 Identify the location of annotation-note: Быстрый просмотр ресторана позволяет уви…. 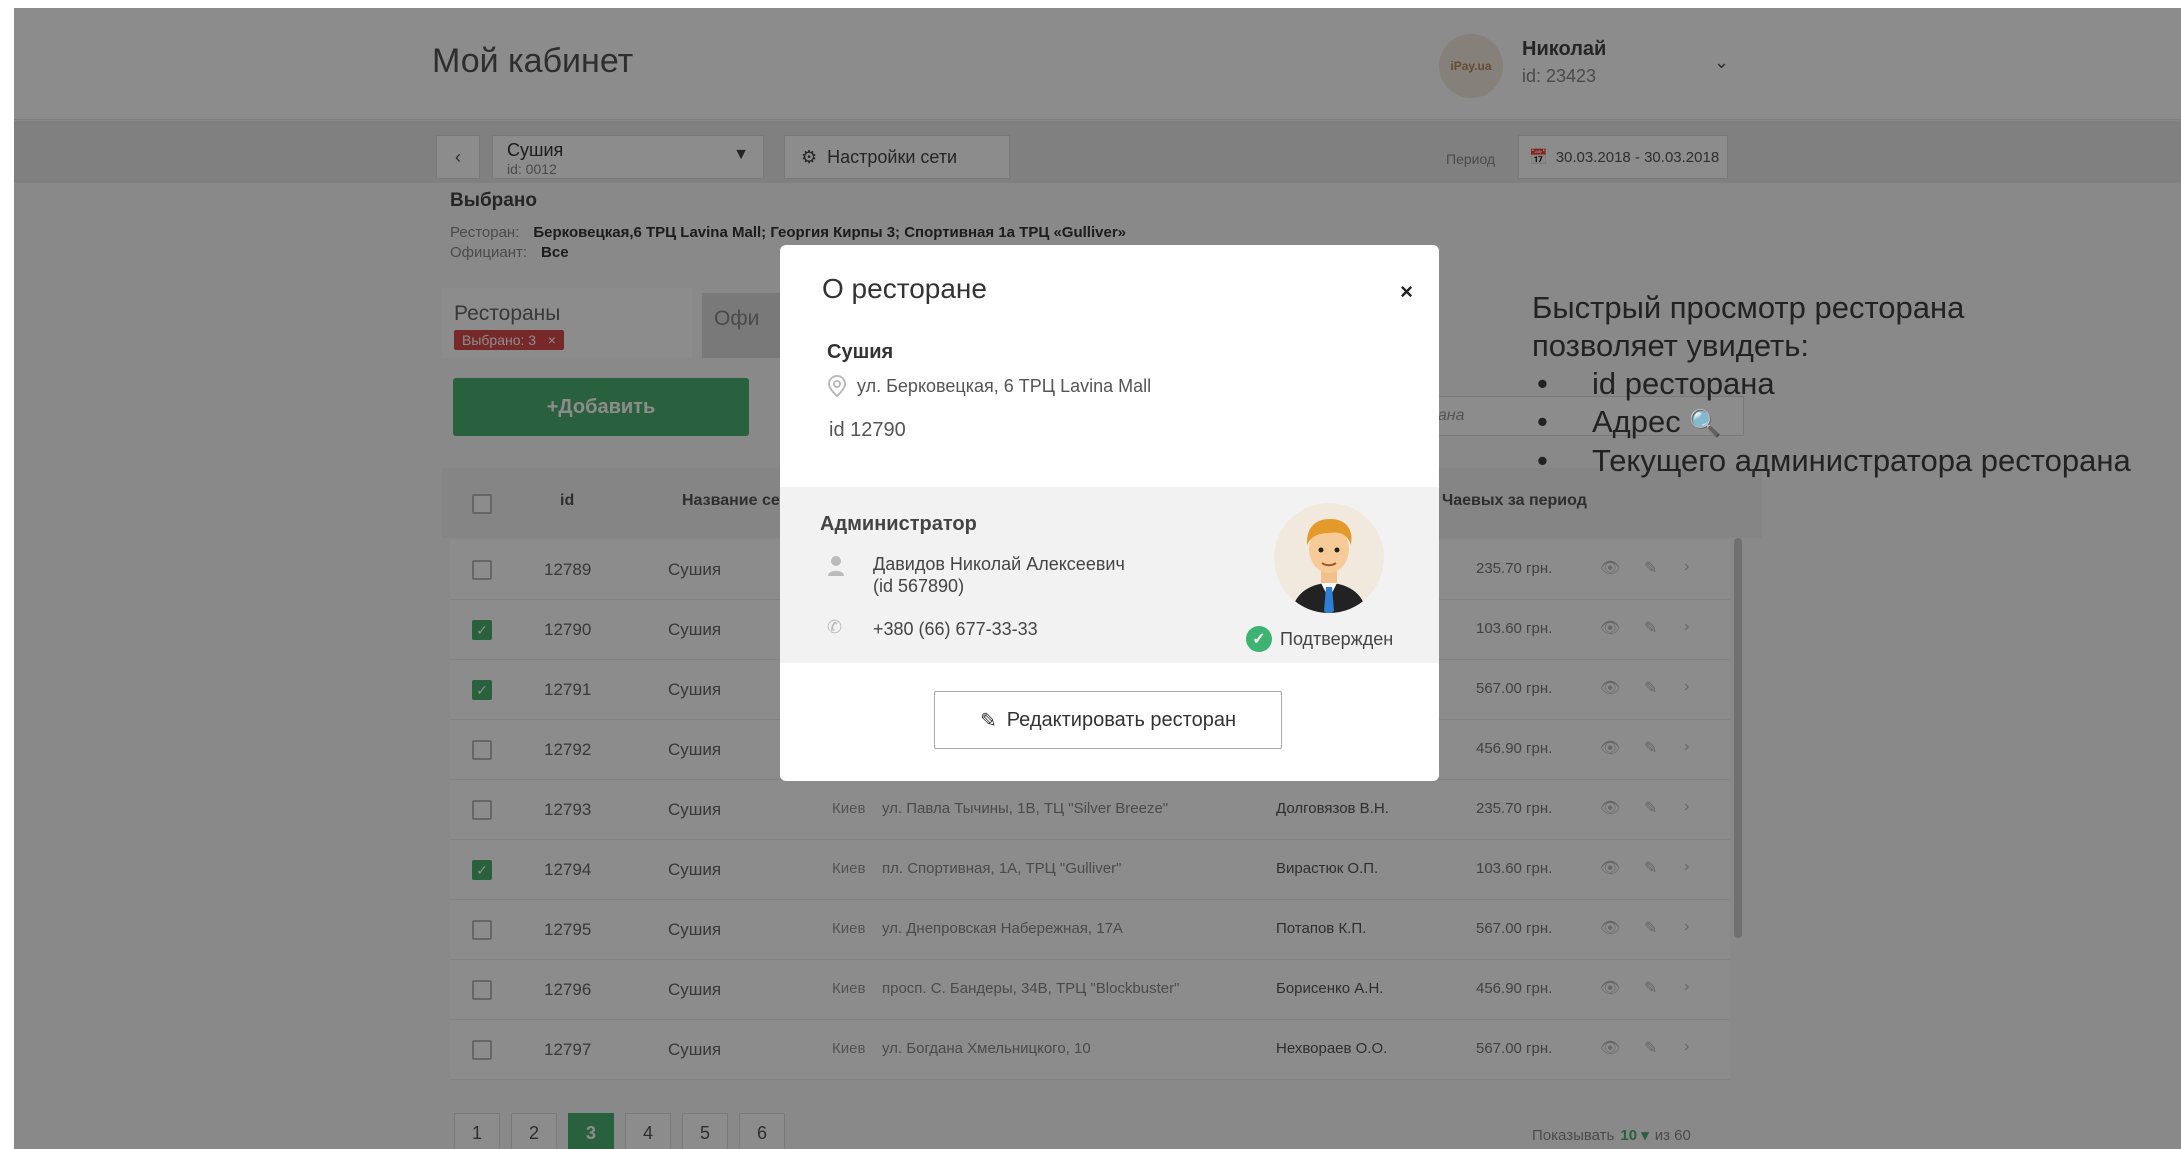
(1831, 384).